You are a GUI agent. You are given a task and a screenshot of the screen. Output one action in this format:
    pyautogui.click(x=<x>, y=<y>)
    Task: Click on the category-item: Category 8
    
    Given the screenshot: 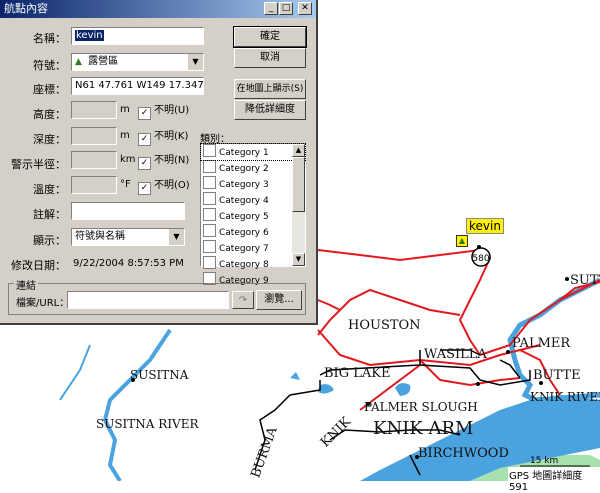 What is the action you would take?
    pyautogui.click(x=253, y=264)
    